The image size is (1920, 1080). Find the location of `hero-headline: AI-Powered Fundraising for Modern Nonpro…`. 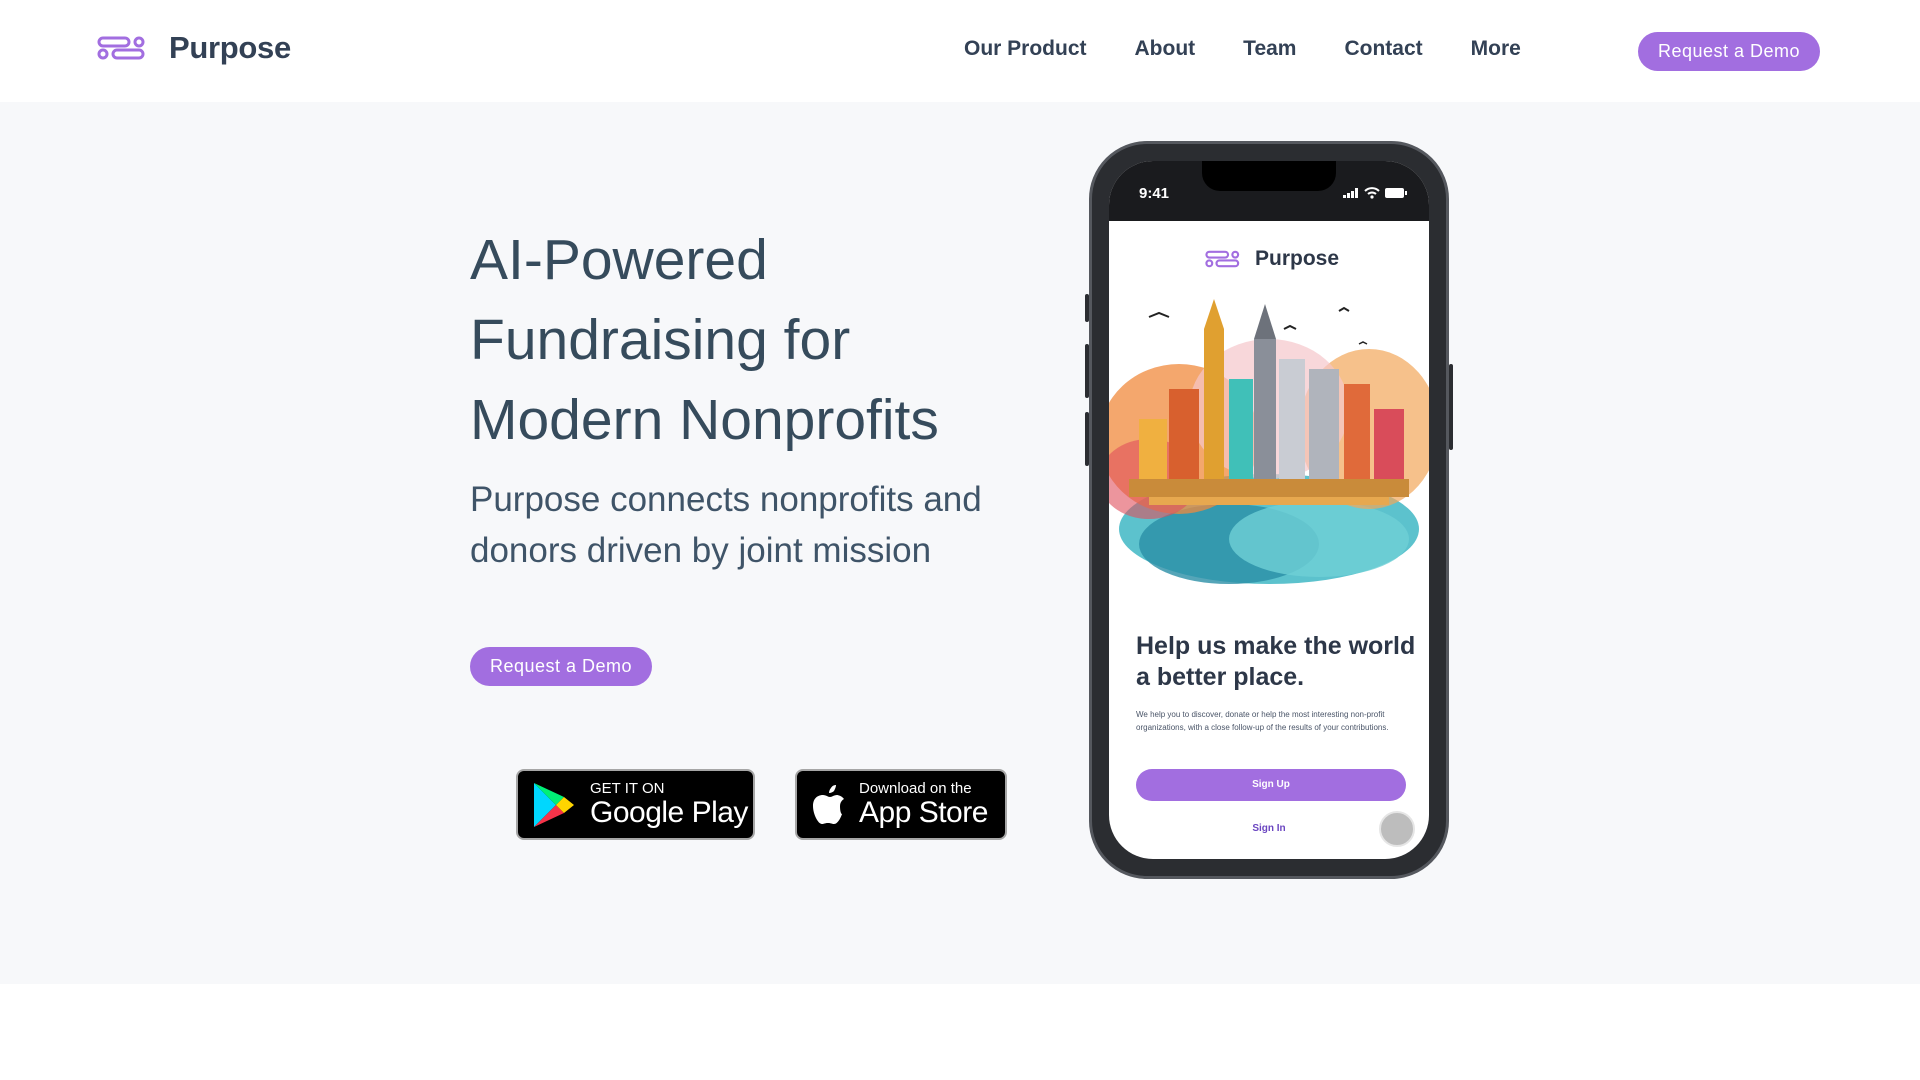

hero-headline: AI-Powered Fundraising for Modern Nonpro… is located at coordinates (704, 340).